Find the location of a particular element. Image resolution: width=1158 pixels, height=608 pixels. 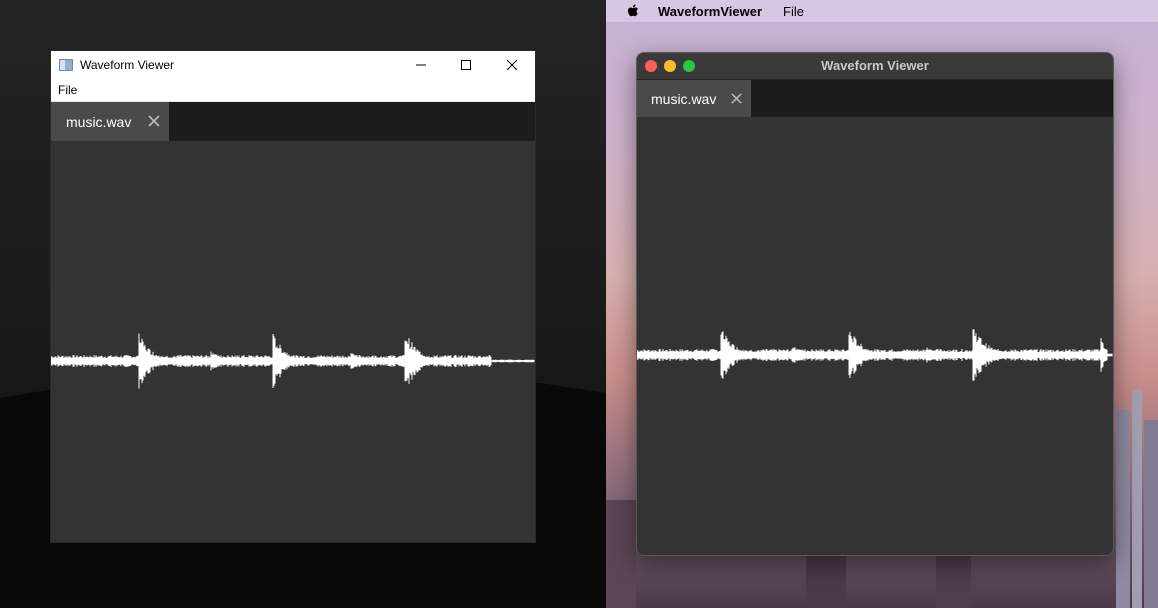

minimize-icon is located at coordinates (421, 65).